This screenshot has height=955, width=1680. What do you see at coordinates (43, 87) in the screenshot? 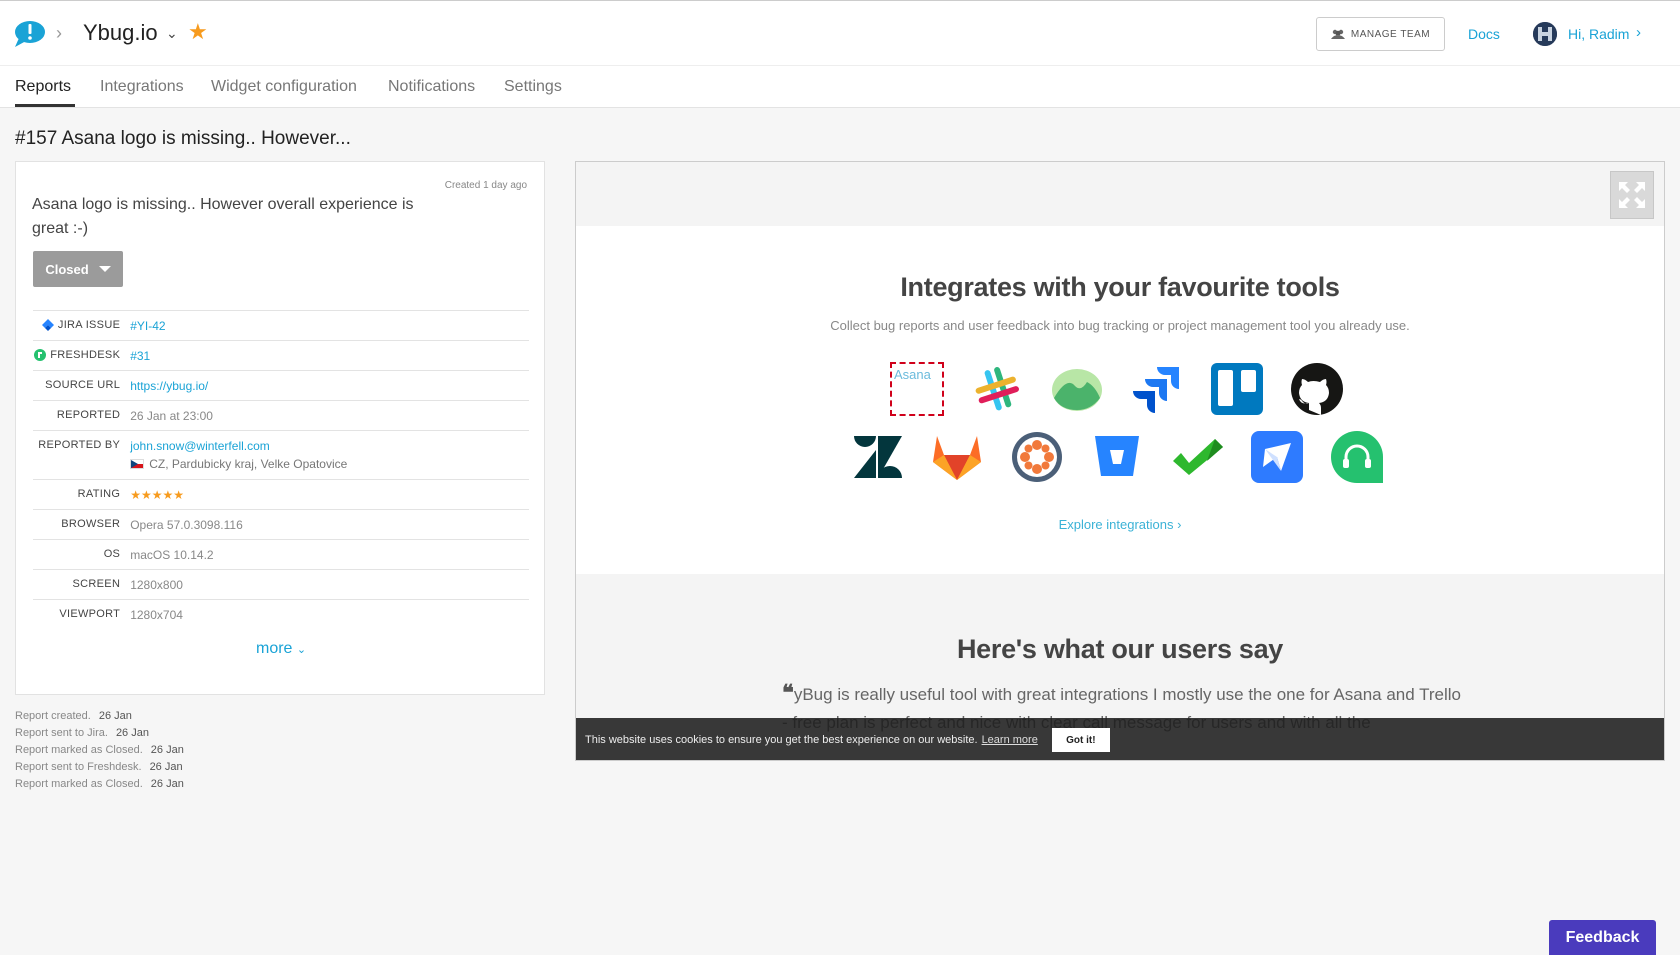
I see `tab-reports: Reports` at bounding box center [43, 87].